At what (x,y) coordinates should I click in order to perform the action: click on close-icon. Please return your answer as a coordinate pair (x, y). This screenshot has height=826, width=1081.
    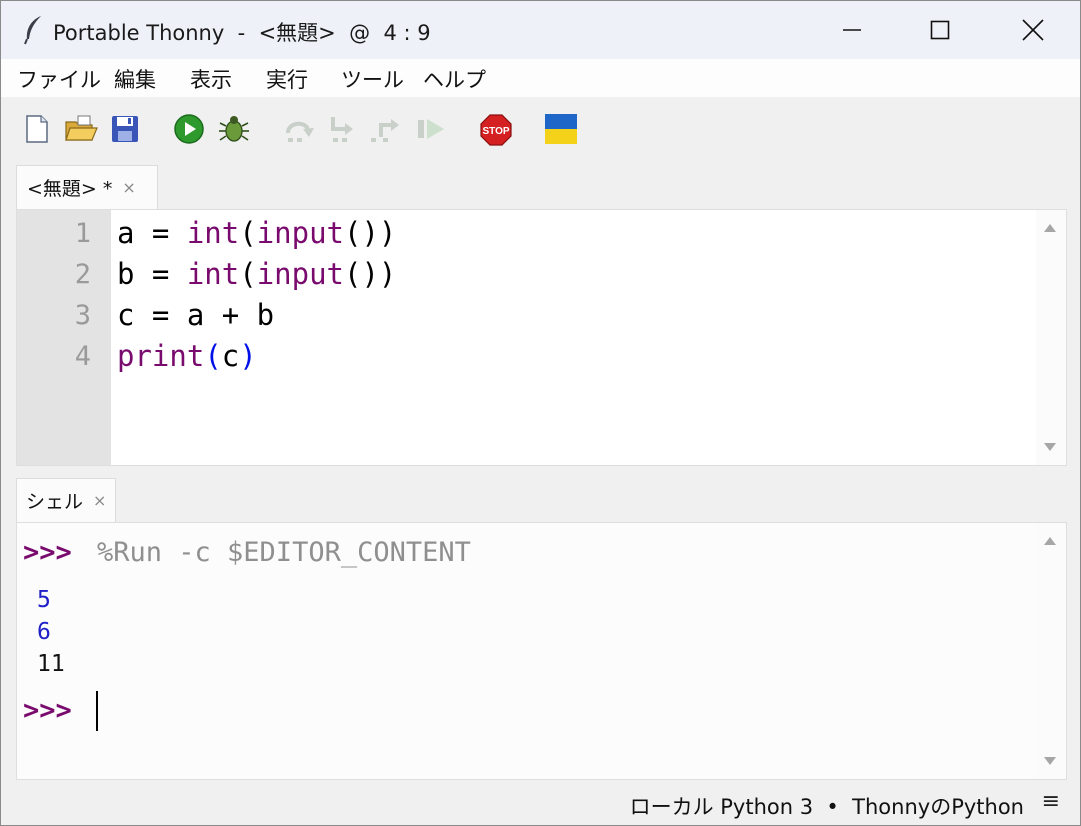
    Looking at the image, I should click on (1033, 30).